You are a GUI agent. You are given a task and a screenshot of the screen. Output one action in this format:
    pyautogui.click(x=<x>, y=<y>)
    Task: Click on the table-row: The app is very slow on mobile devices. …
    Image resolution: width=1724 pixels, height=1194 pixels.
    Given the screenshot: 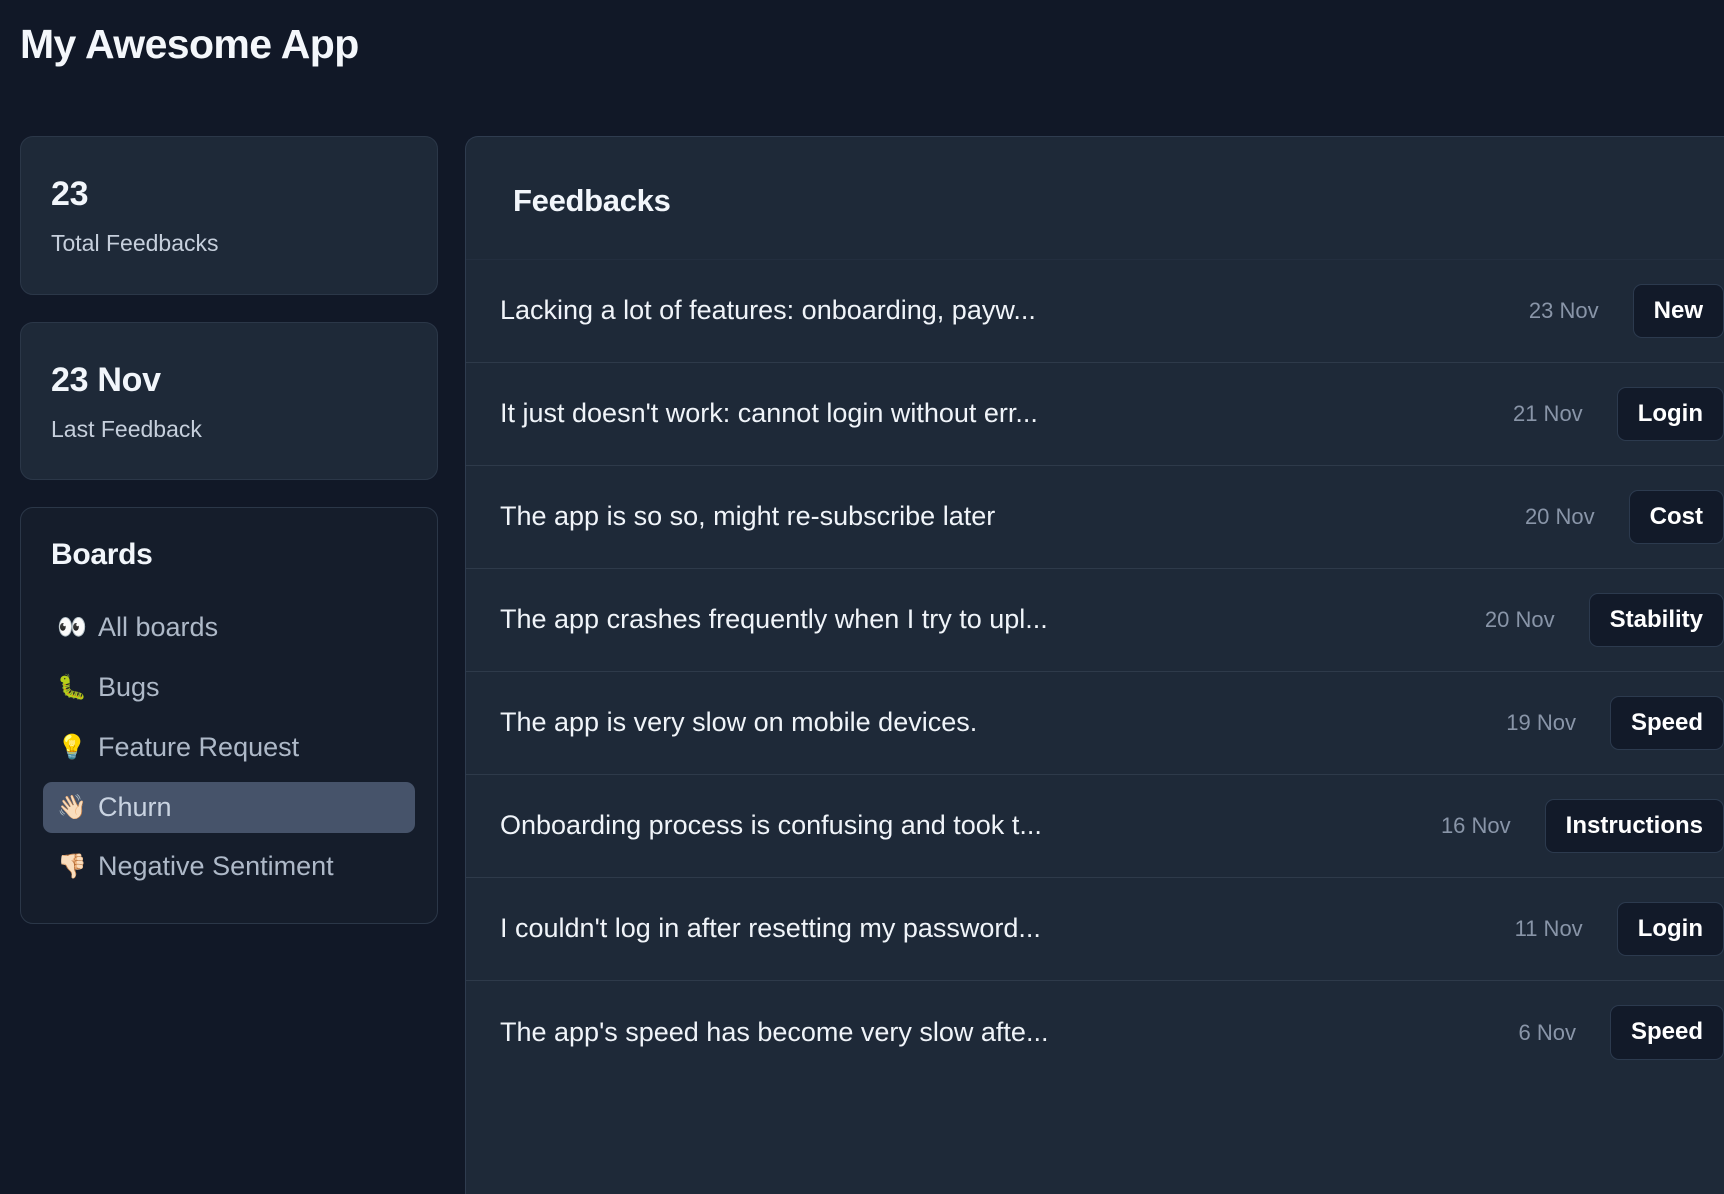 What is the action you would take?
    pyautogui.click(x=1095, y=723)
    